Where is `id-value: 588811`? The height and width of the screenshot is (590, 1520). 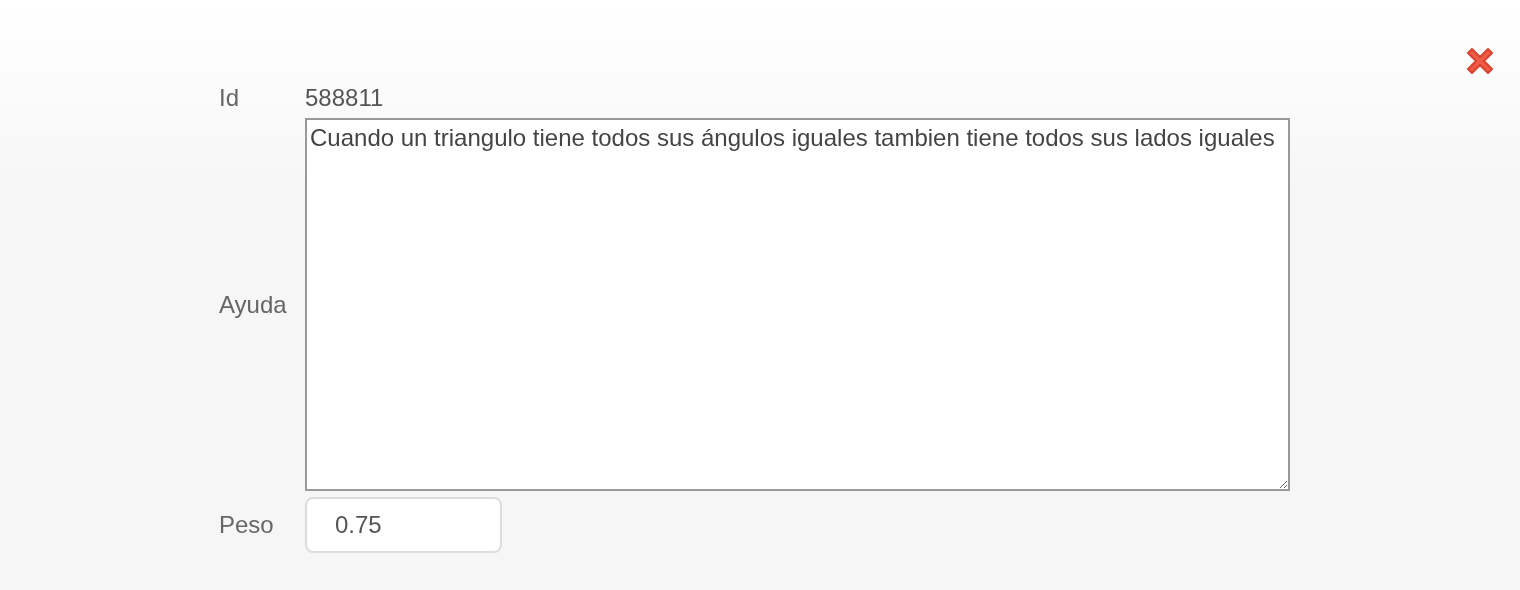 id-value: 588811 is located at coordinates (345, 98).